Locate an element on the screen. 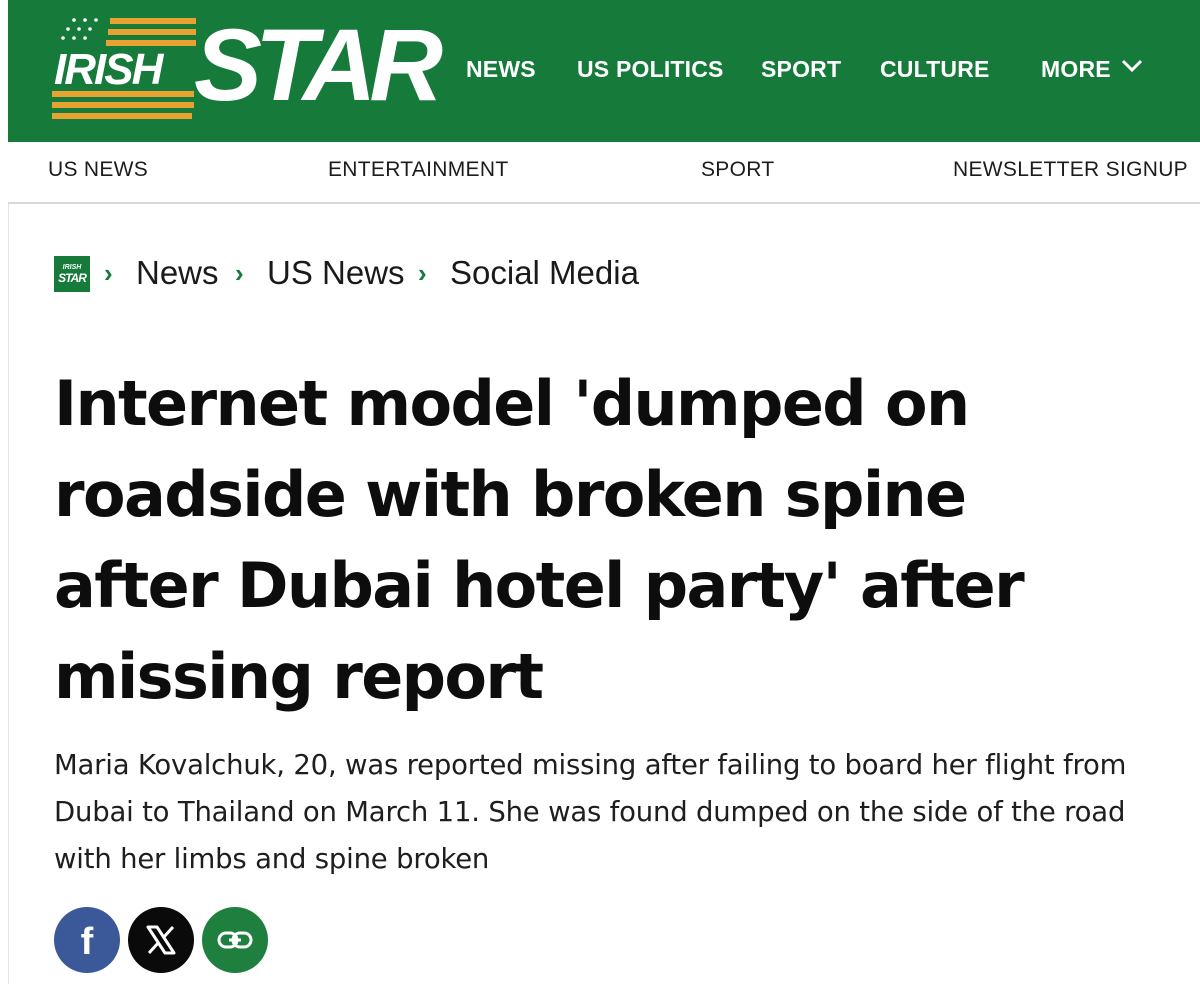 The width and height of the screenshot is (1200, 984). subnav-item-sport: SPORT is located at coordinates (737, 170).